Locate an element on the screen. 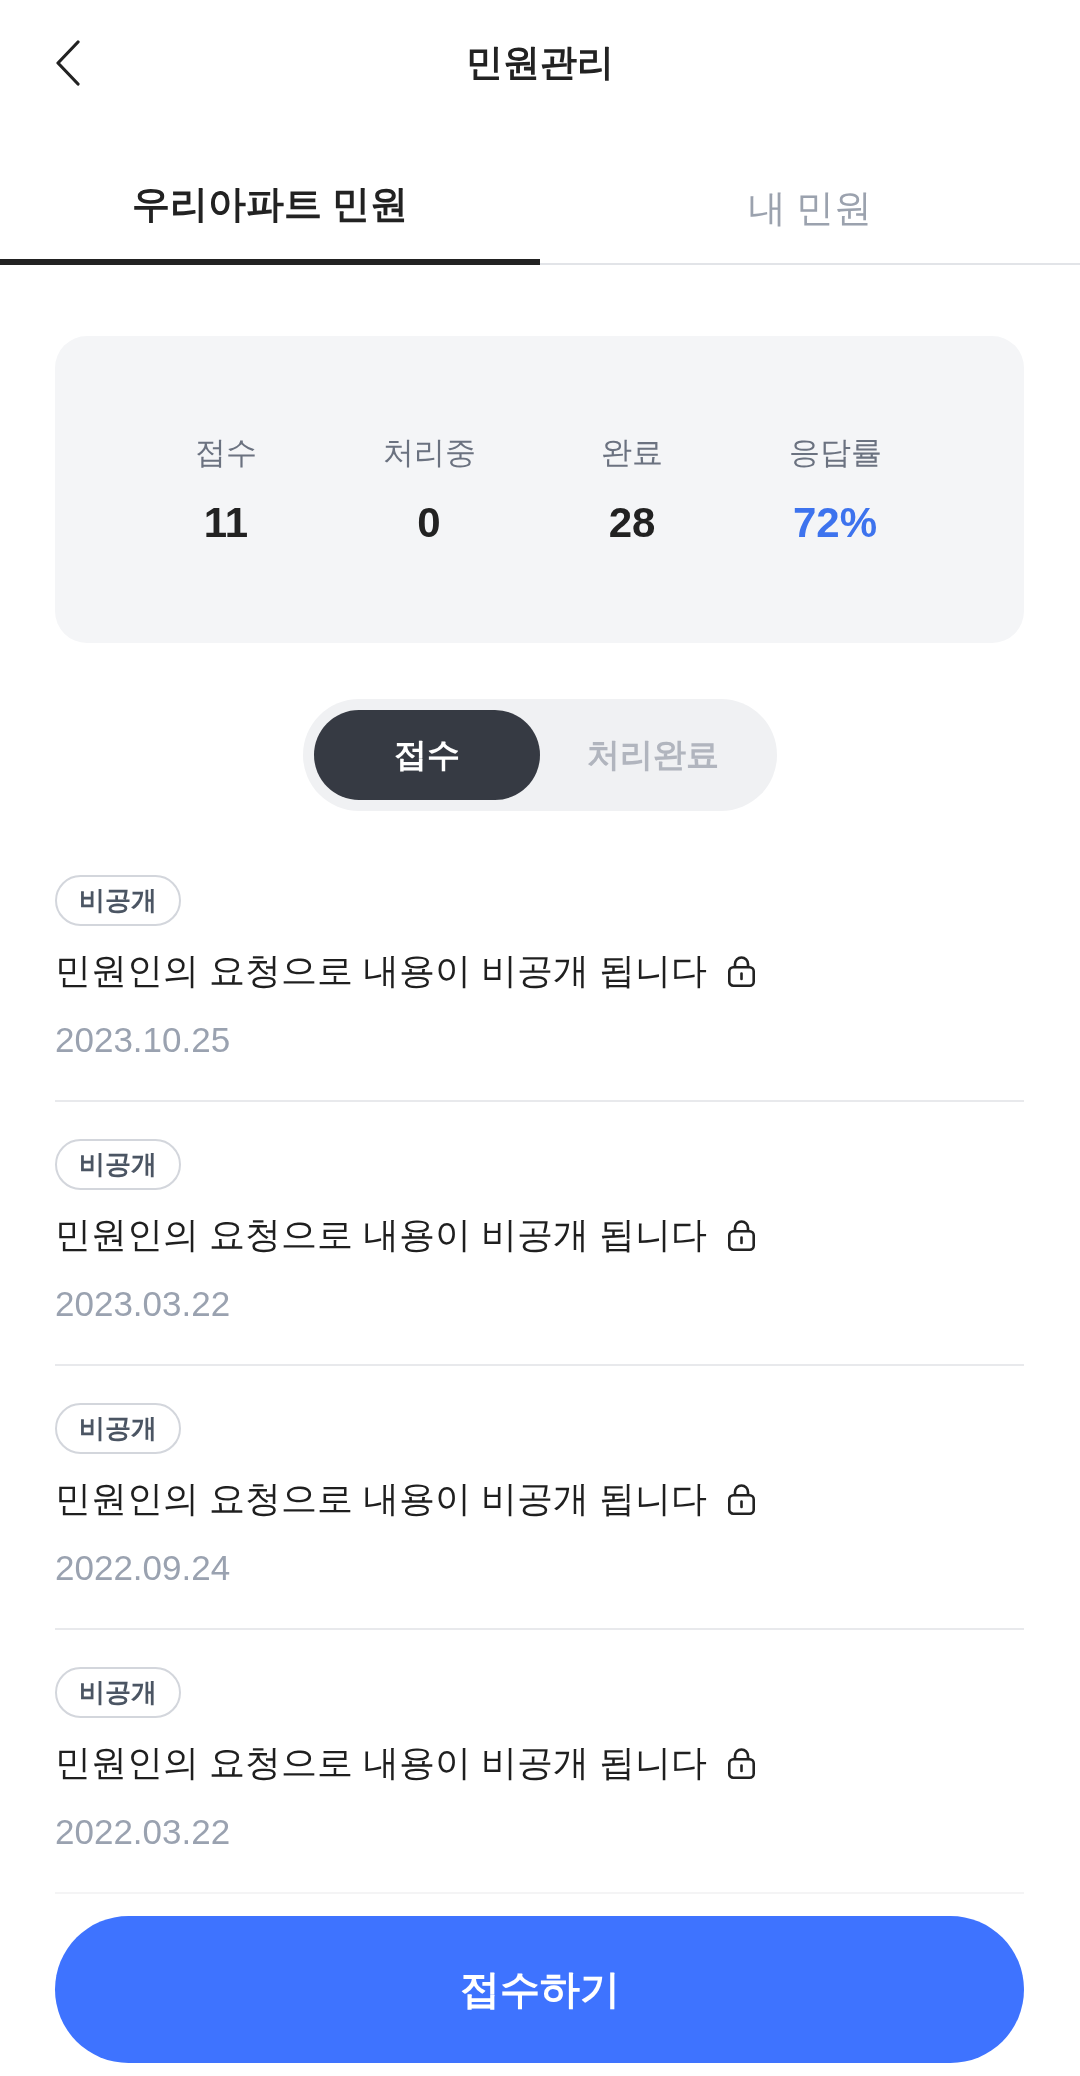 The image size is (1080, 2076). complaint-date: 2023.10.25 is located at coordinates (143, 1040).